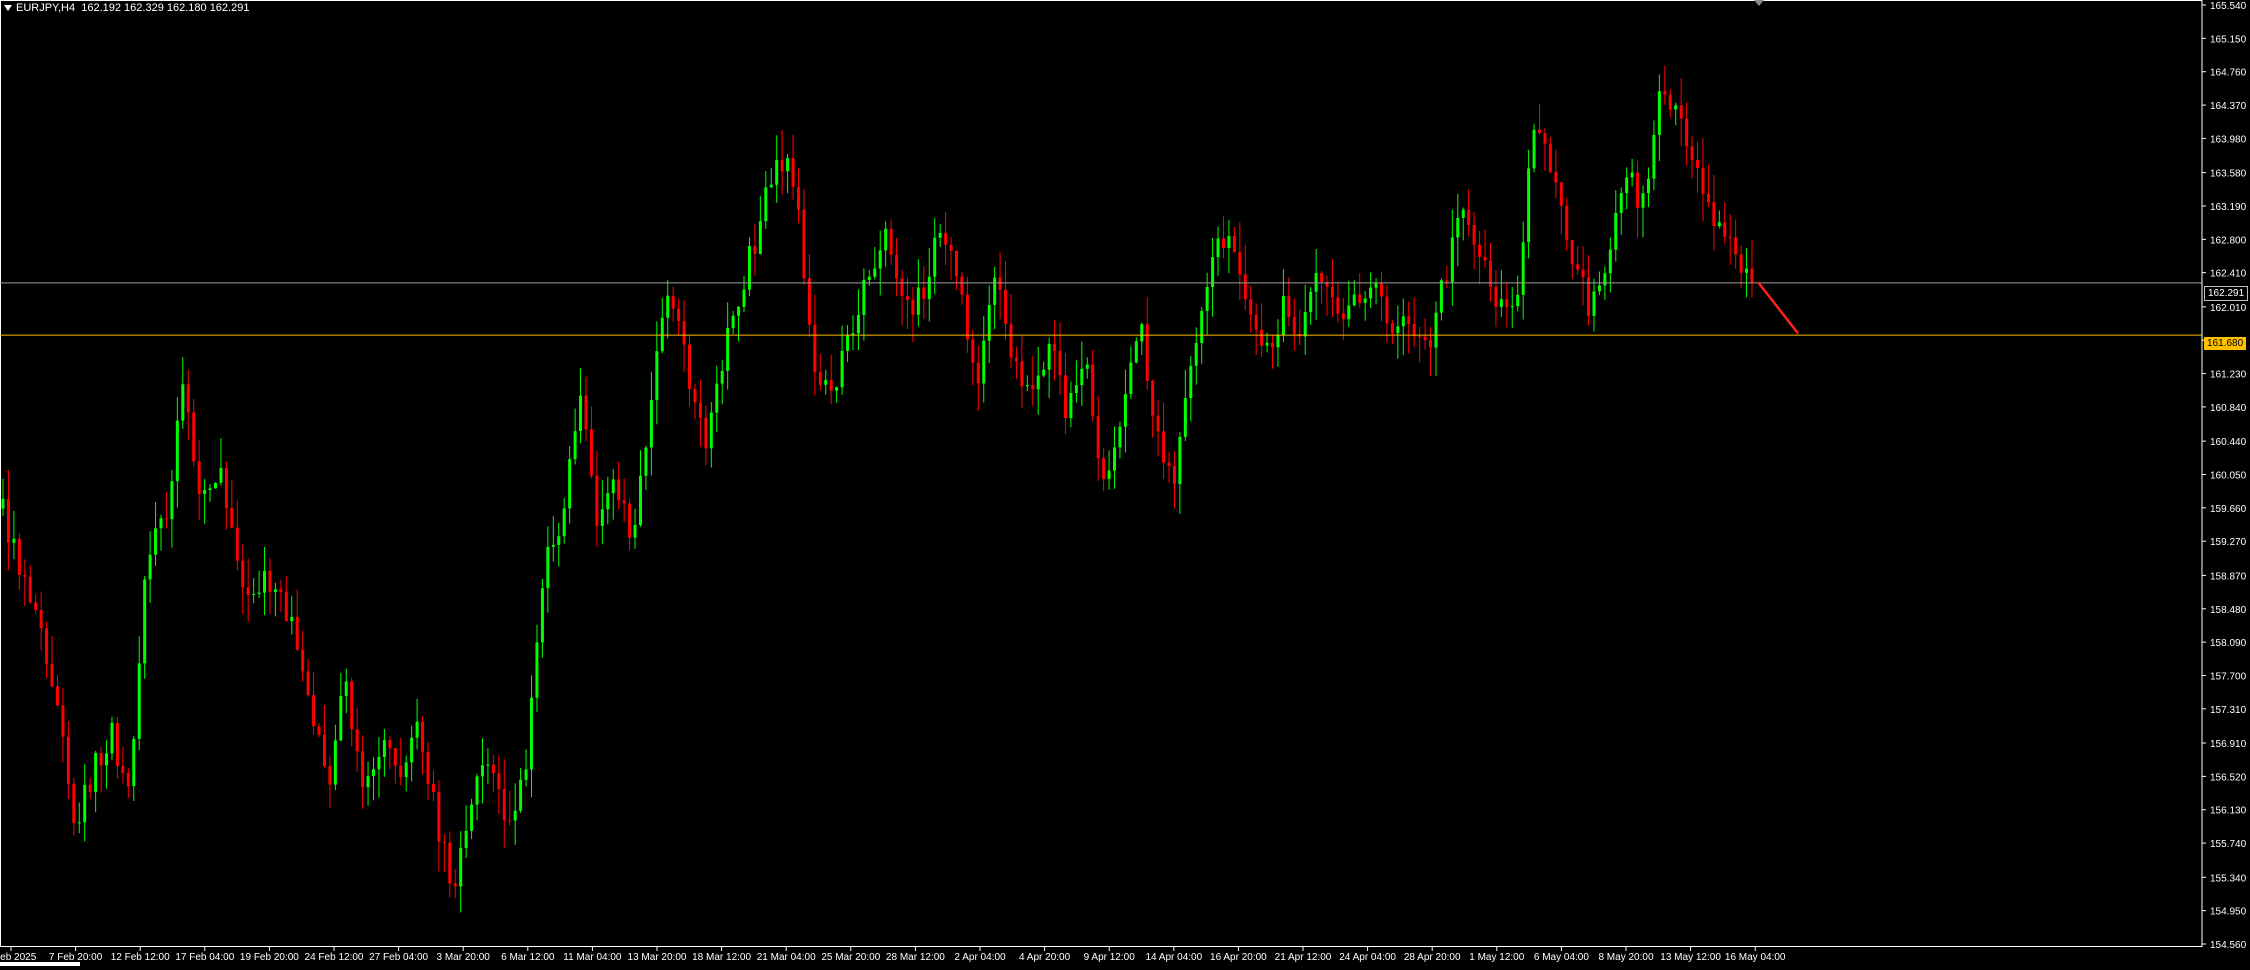  Describe the element at coordinates (2228, 39) in the screenshot. I see `price-tick-label: 165.150` at that location.